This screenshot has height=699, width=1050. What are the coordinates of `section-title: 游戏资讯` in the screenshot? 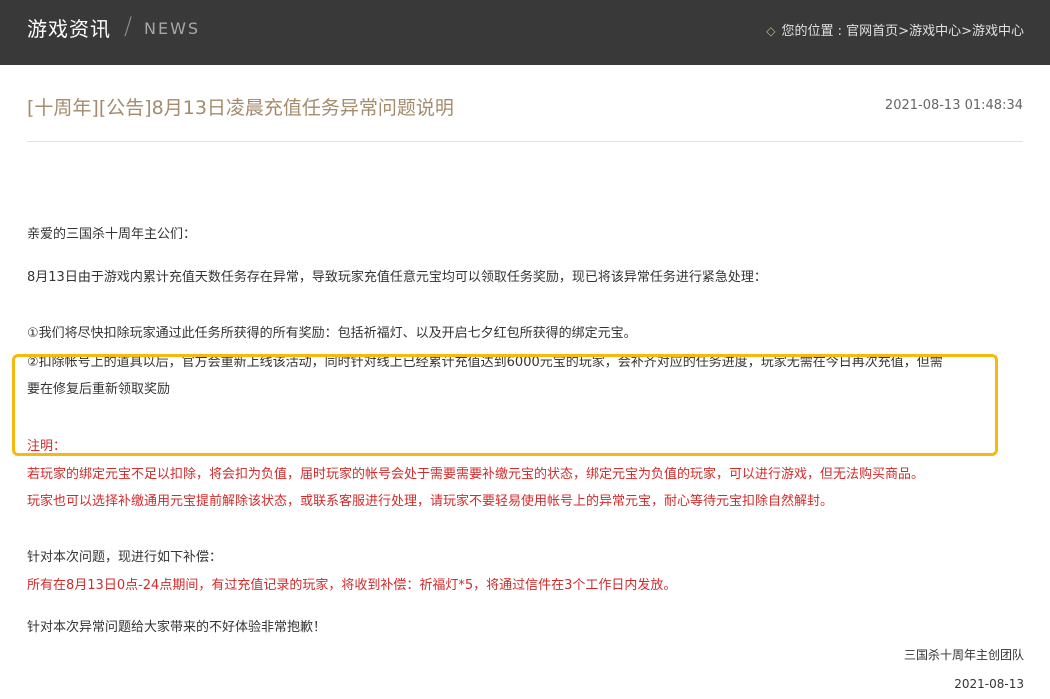 It's located at (69, 29).